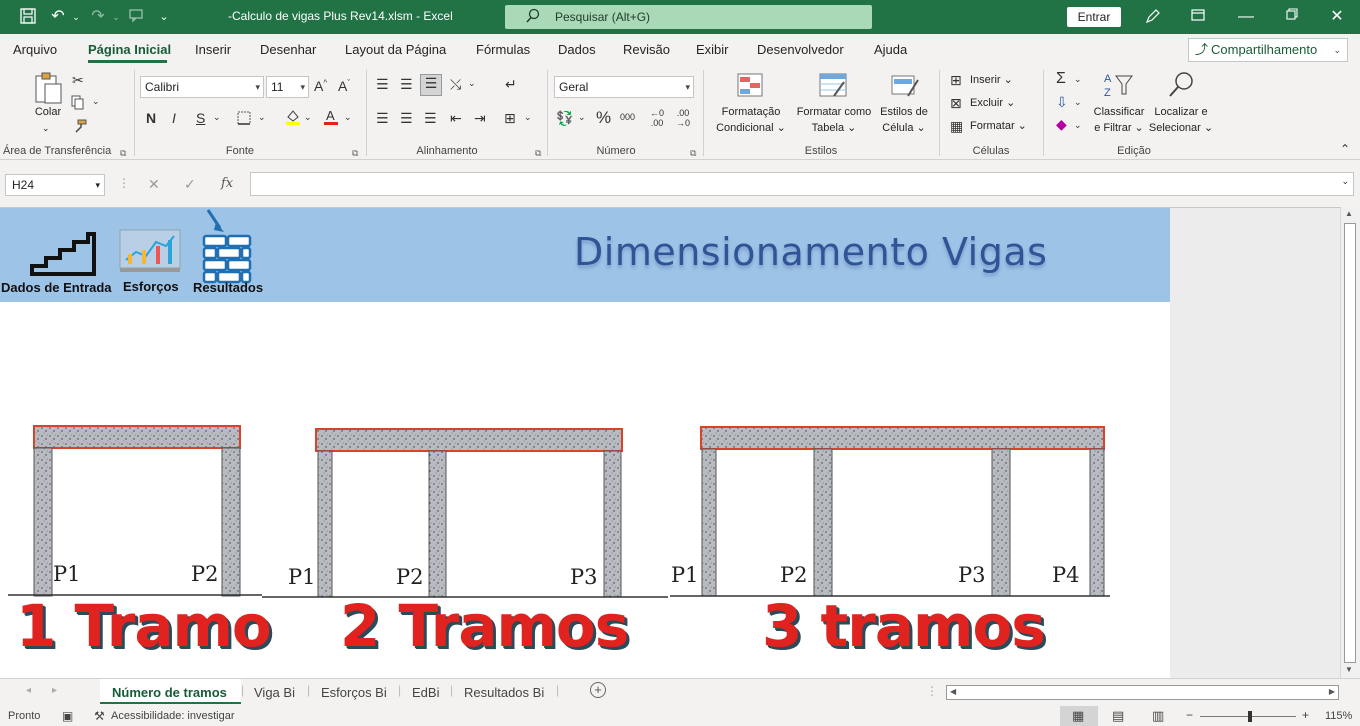 This screenshot has width=1360, height=726. Describe the element at coordinates (750, 86) in the screenshot. I see `conditional-formatting-icon` at that location.